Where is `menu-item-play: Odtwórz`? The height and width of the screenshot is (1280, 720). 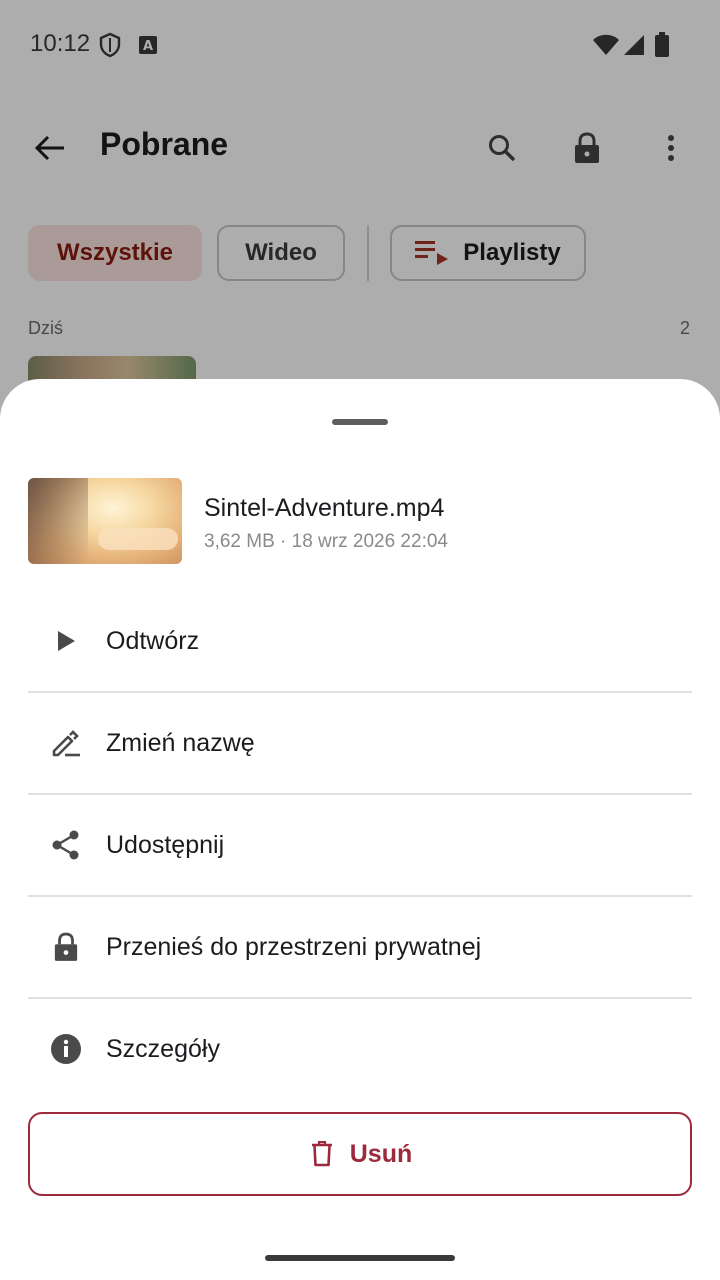
menu-item-play: Odtwórz is located at coordinates (360, 641).